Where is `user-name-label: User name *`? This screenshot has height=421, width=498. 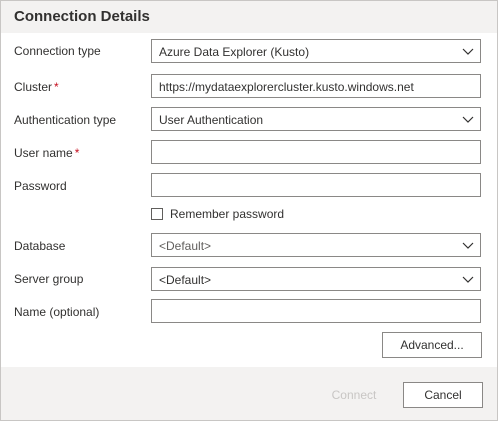 user-name-label: User name * is located at coordinates (46, 153).